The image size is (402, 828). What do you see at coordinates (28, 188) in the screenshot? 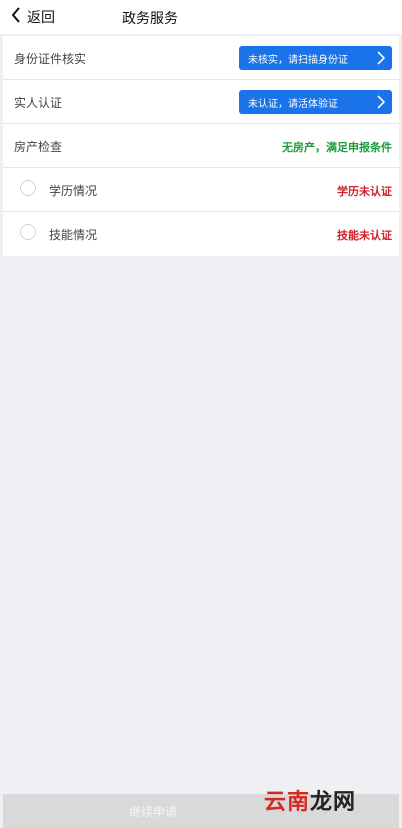
I see `education-radio` at bounding box center [28, 188].